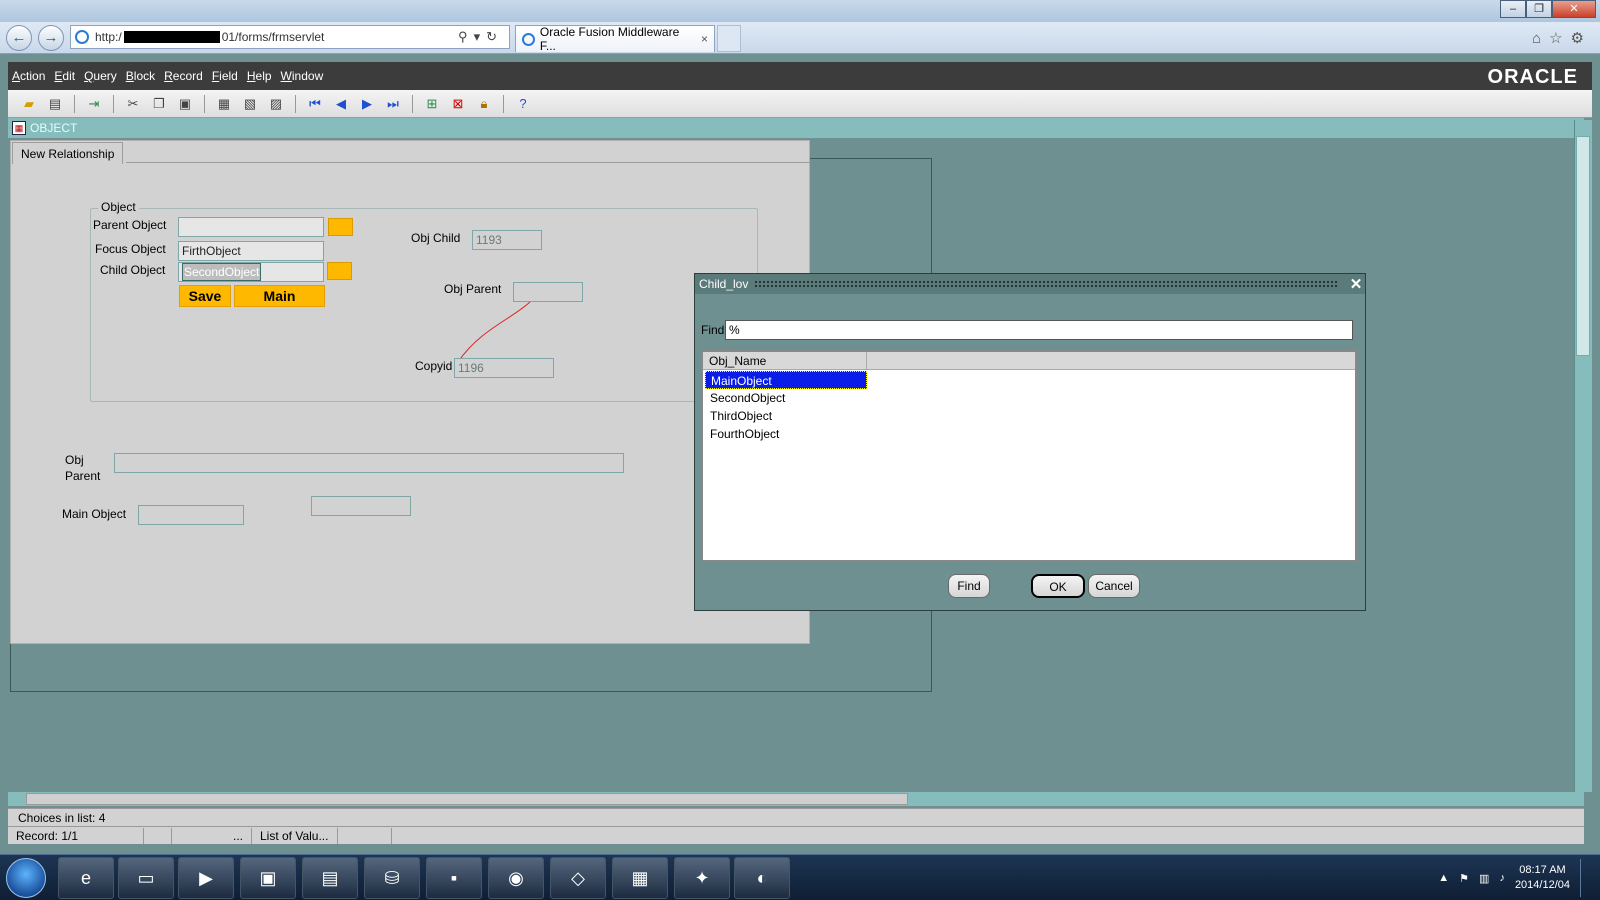 The height and width of the screenshot is (900, 1600). What do you see at coordinates (259, 76) in the screenshot?
I see `menu-help: Help` at bounding box center [259, 76].